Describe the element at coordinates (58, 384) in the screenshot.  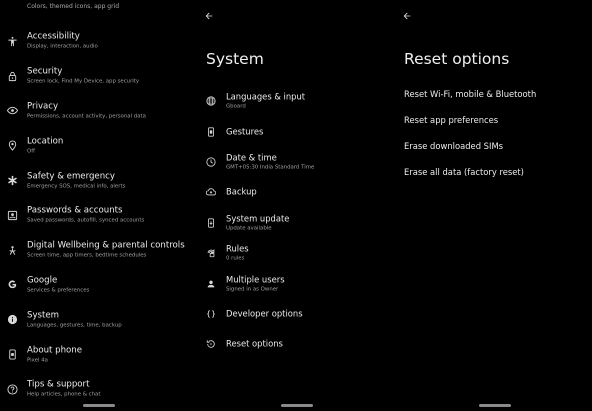
I see `settings-item-title: Tips & support` at that location.